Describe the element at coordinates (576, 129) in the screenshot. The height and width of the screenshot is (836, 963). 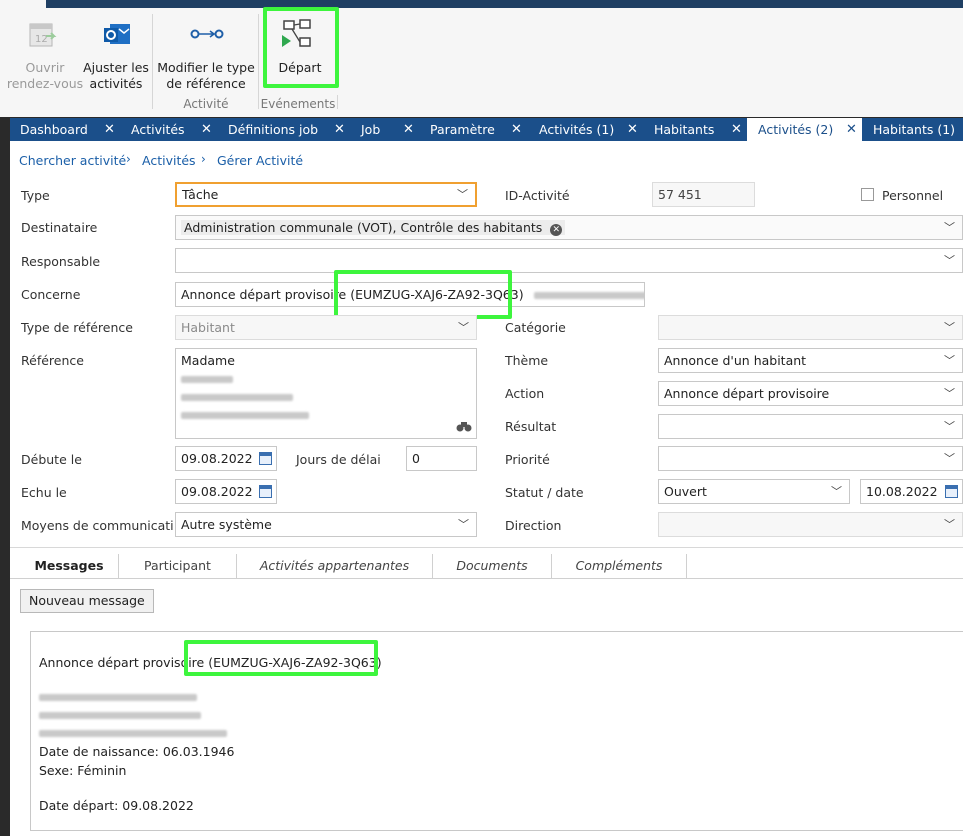
I see `tab-activites-1: Activités (1)` at that location.